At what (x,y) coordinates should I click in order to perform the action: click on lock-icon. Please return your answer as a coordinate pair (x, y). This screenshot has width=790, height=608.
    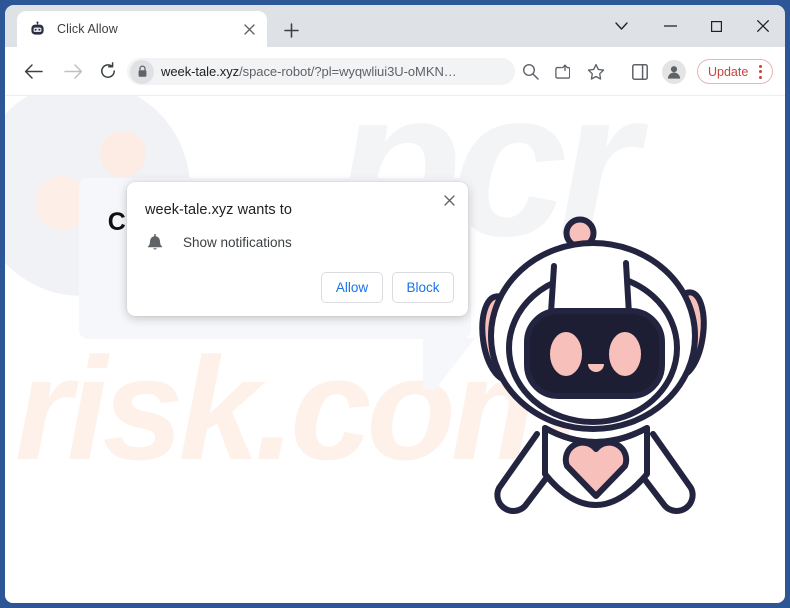
    Looking at the image, I should click on (142, 71).